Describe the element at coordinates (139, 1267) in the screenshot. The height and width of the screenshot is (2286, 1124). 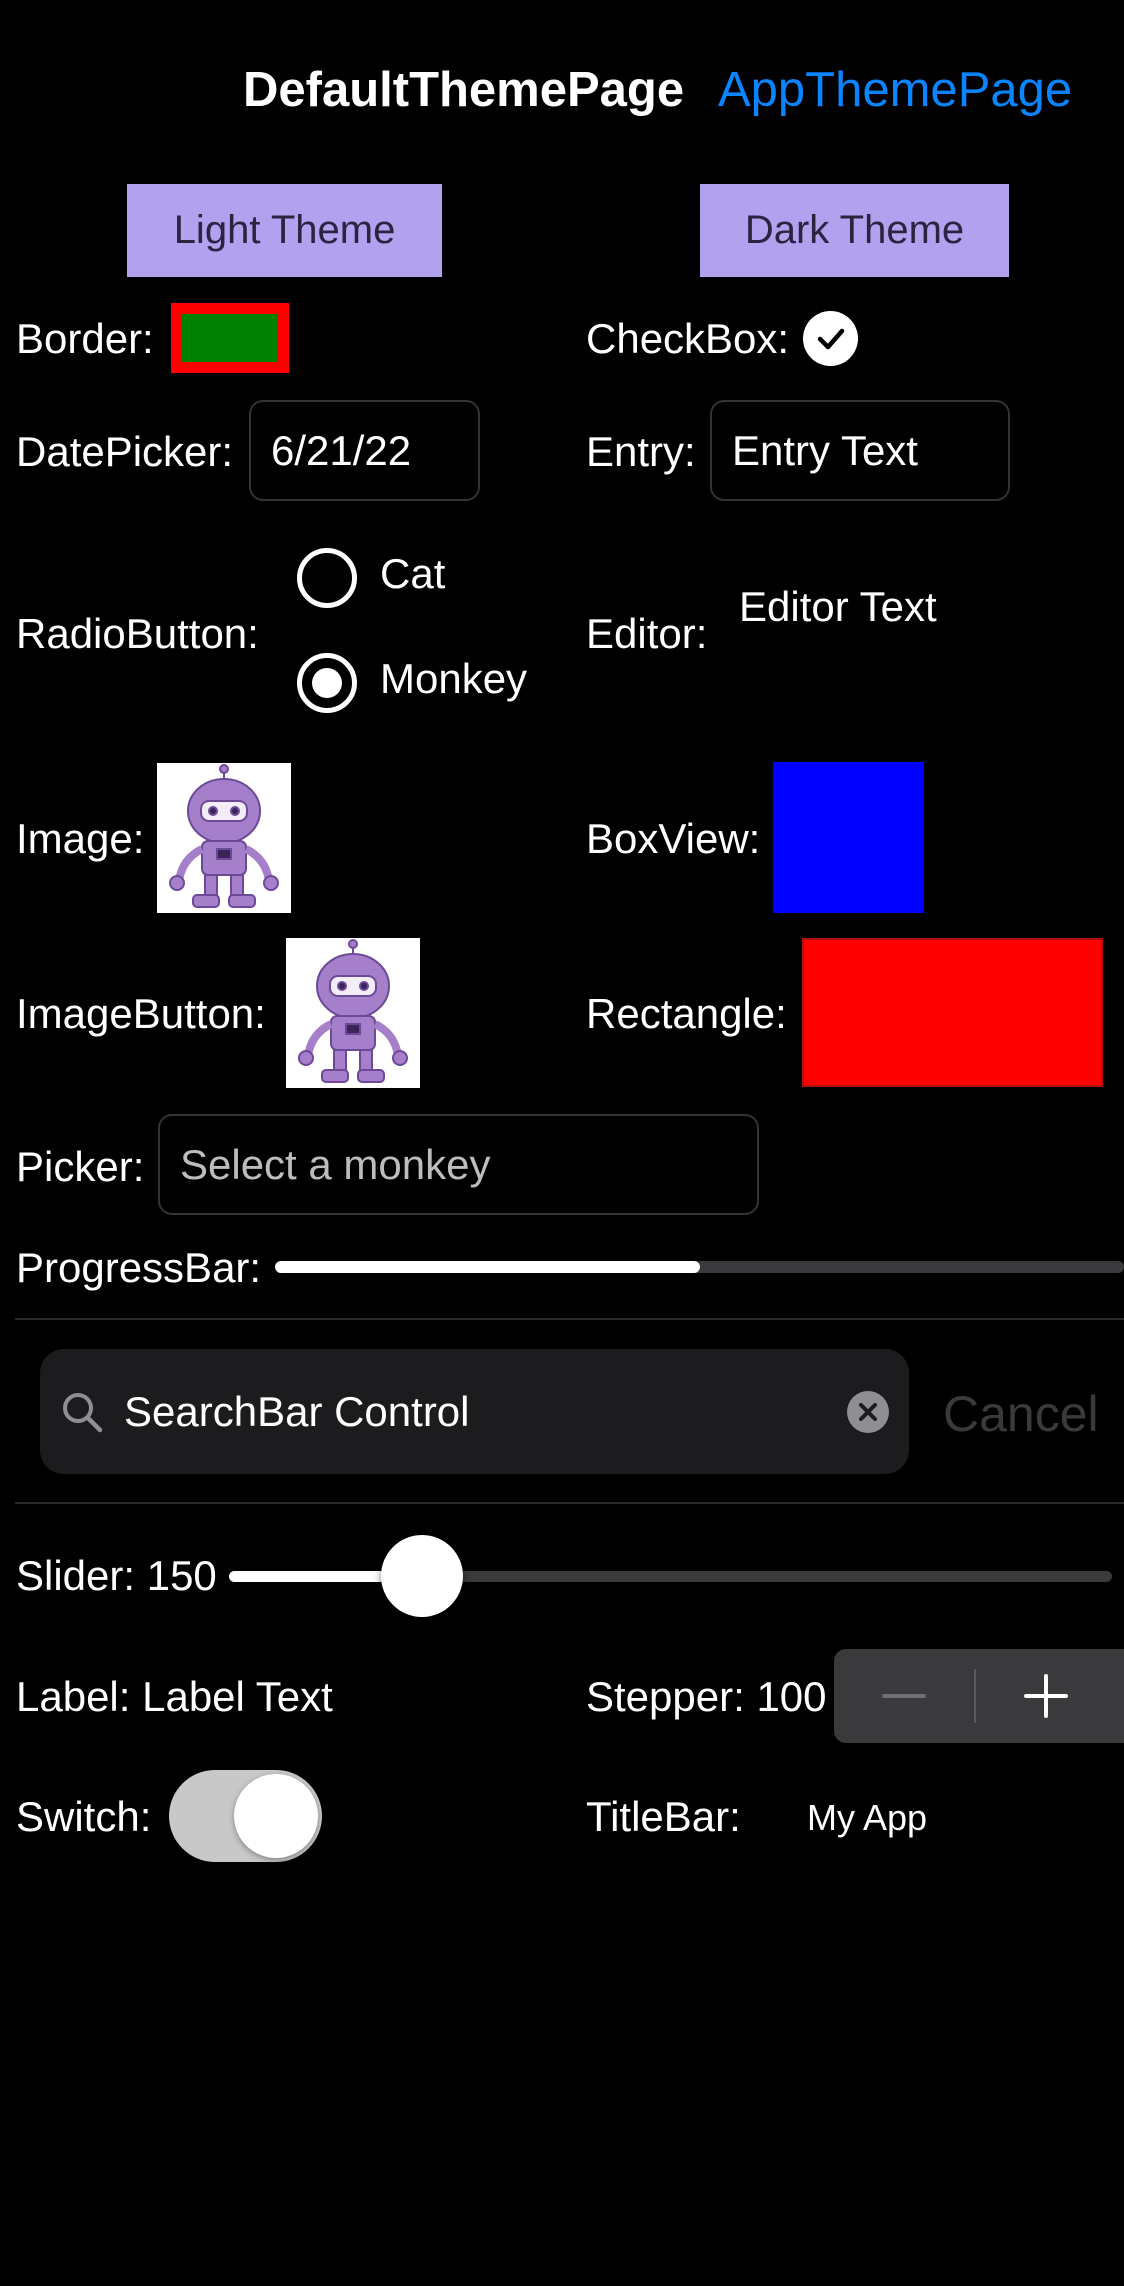
I see `progressbar-label: ProgressBar:` at that location.